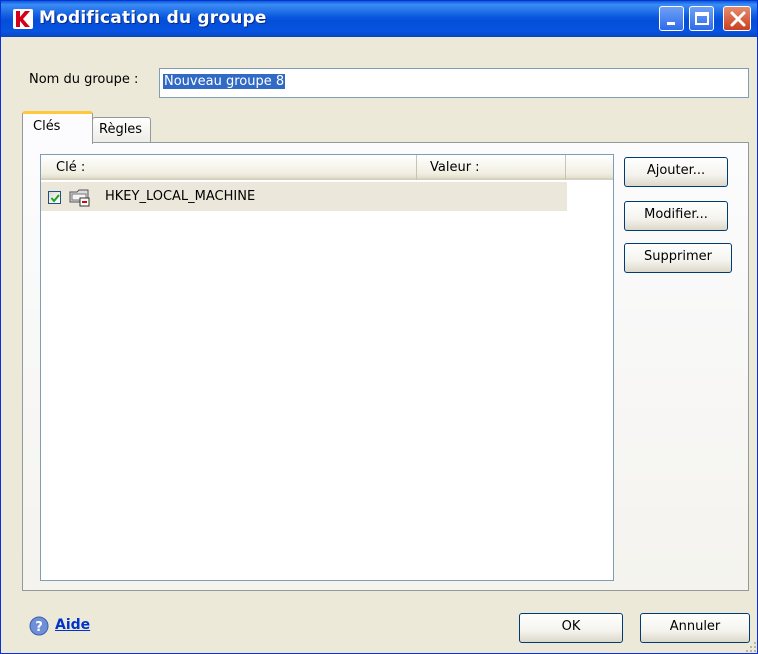  Describe the element at coordinates (455, 167) in the screenshot. I see `column-header-value-label: Valeur :` at that location.